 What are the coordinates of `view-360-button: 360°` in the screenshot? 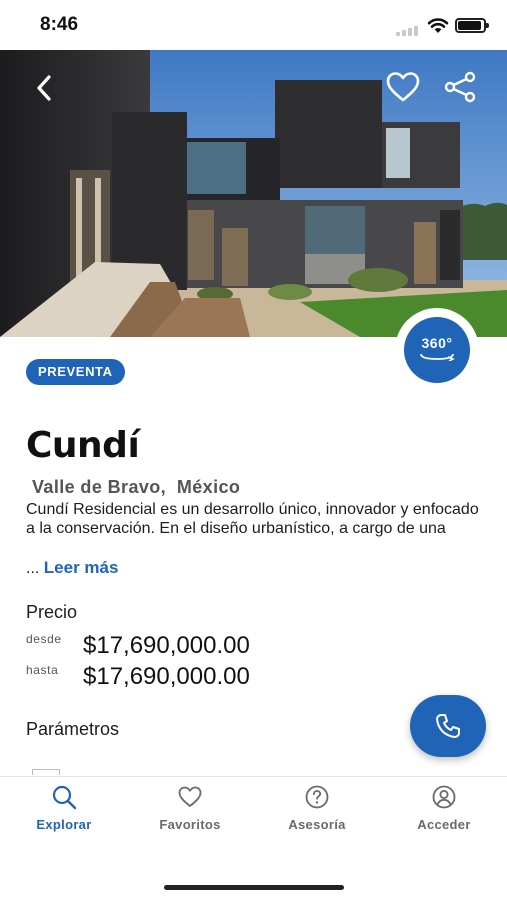 It's located at (437, 350).